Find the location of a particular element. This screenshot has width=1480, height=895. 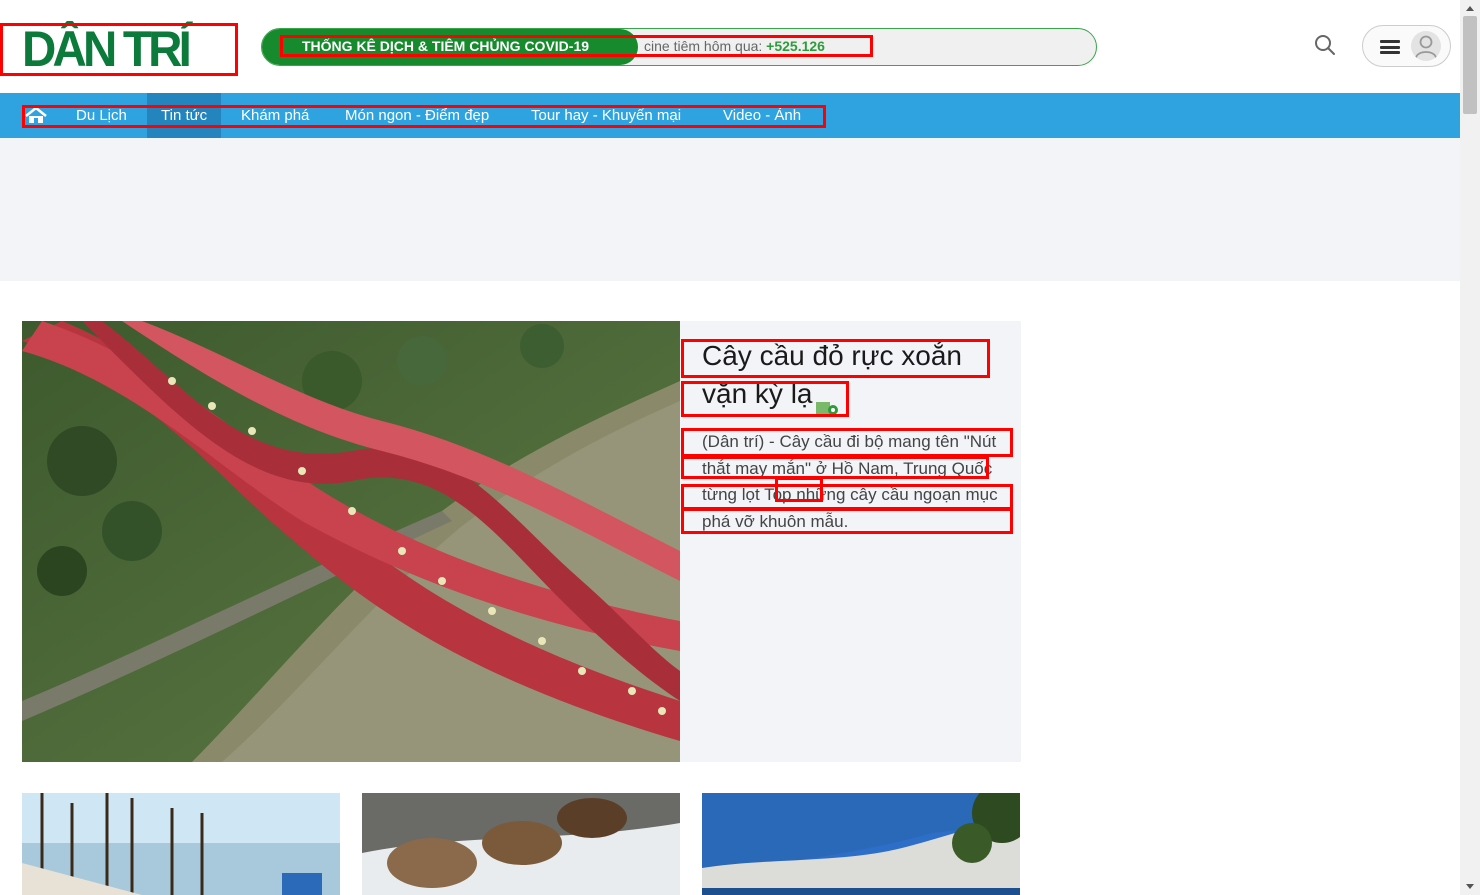

home-icon is located at coordinates (36, 115).